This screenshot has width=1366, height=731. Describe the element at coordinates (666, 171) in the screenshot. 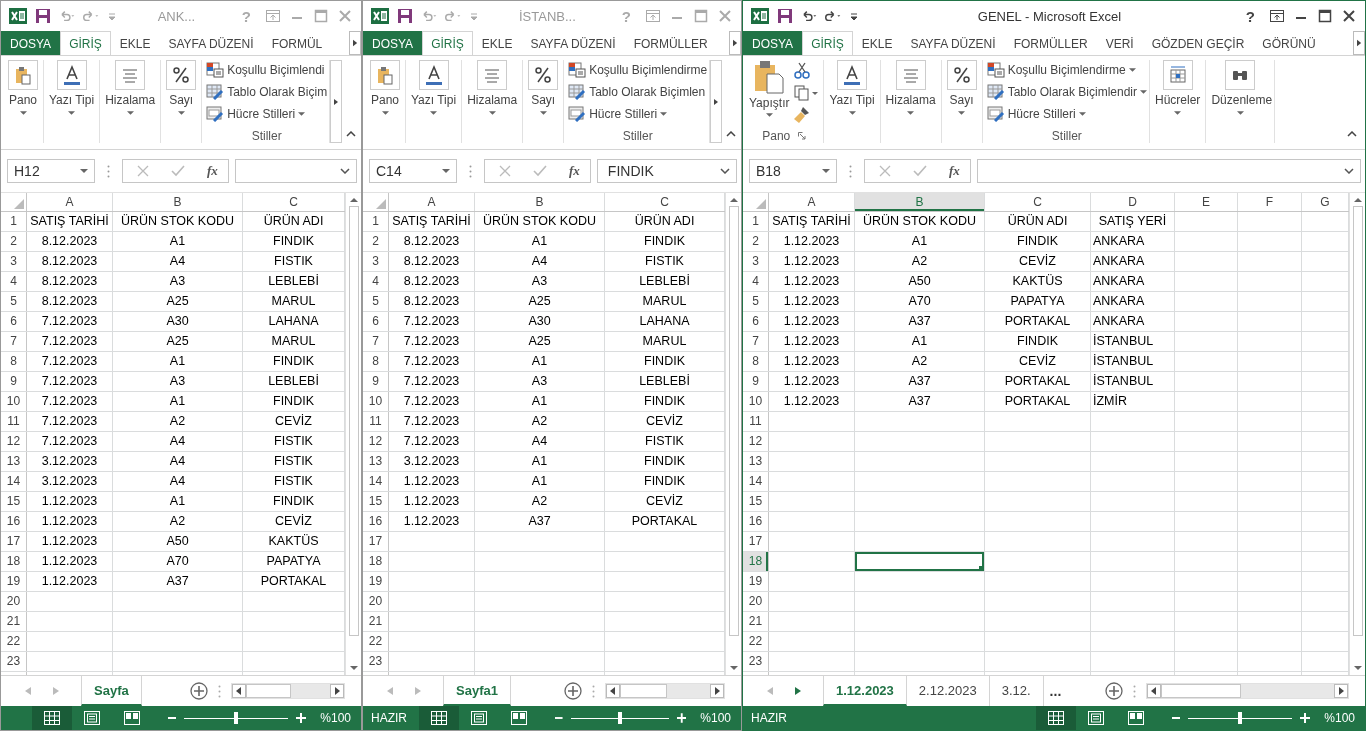

I see `formula-input: FINDIK` at that location.